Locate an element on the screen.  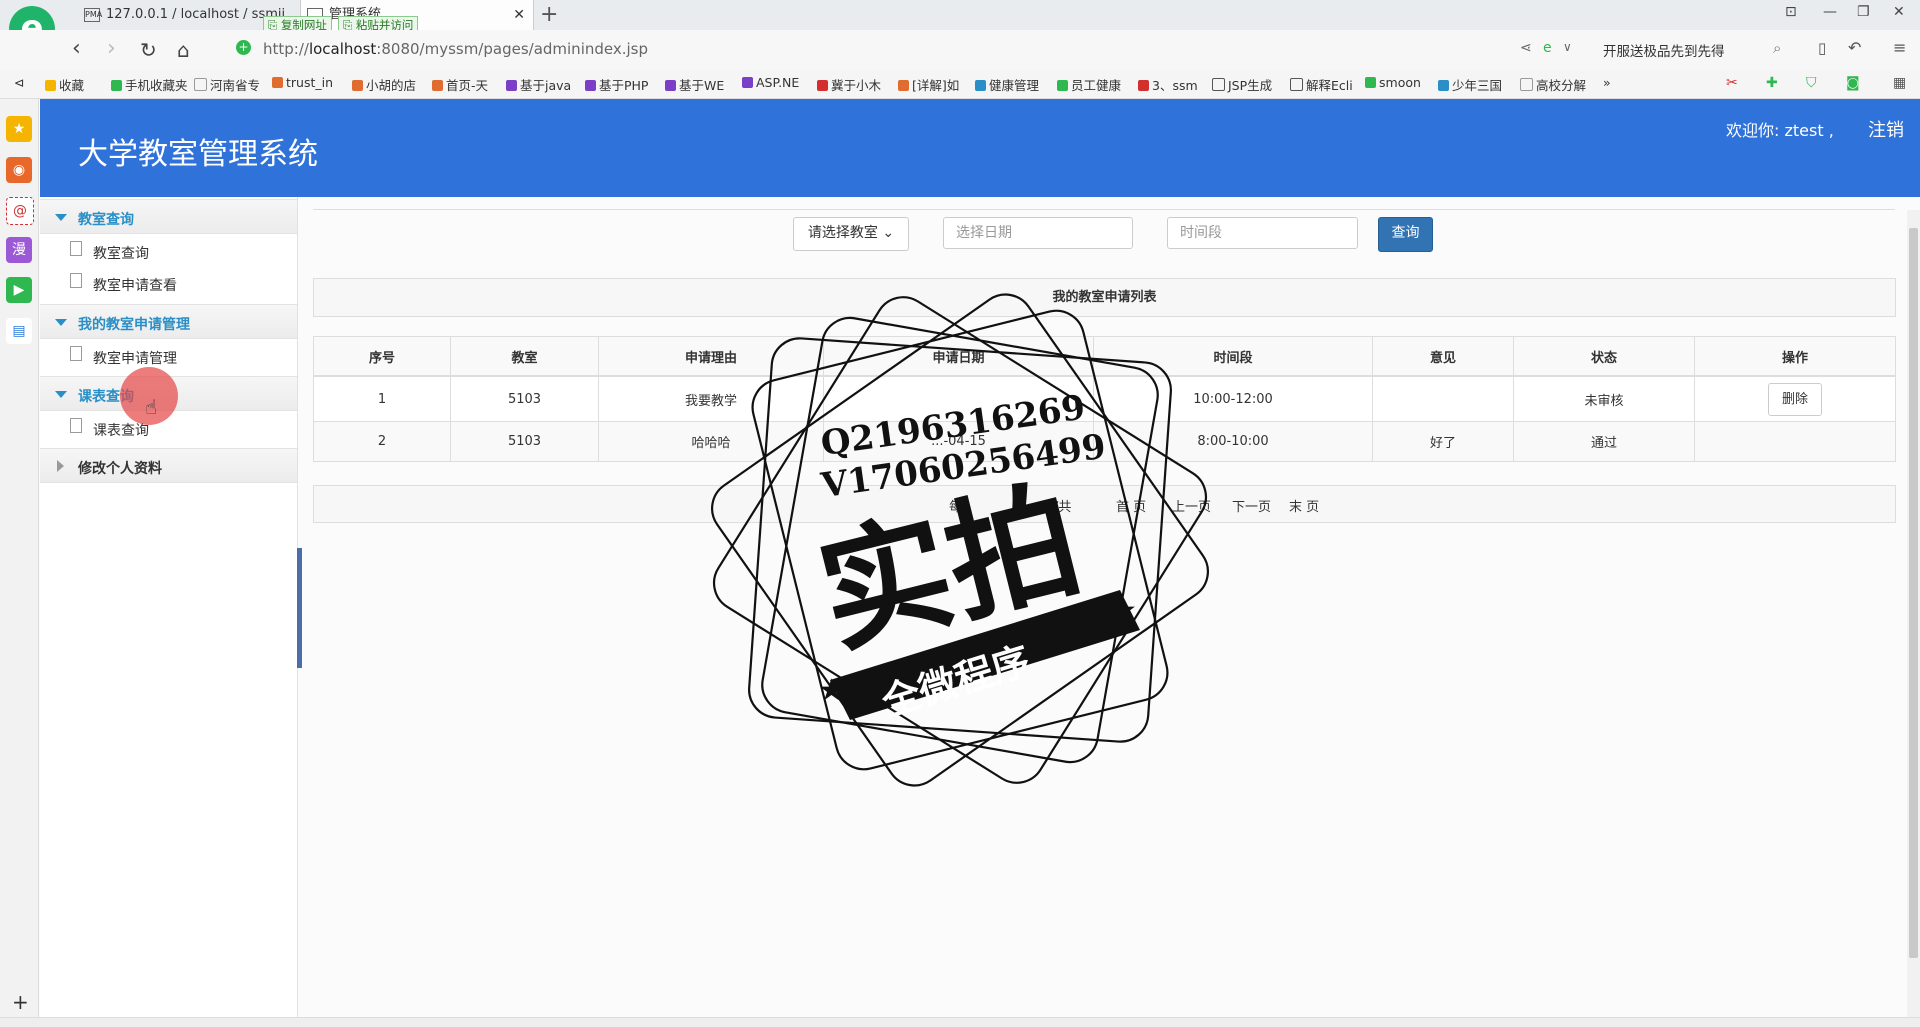
menu-item-application-manage: 教室申请管理 is located at coordinates (168, 357).